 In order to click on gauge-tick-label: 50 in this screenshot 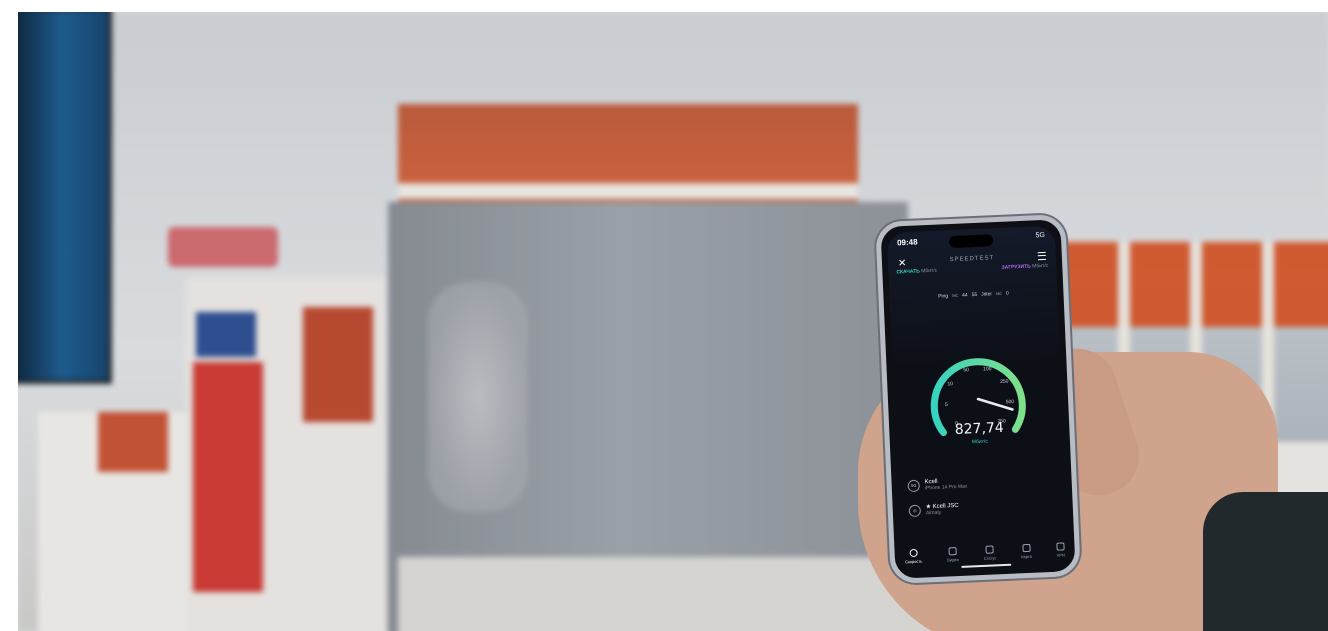, I will do `click(966, 370)`.